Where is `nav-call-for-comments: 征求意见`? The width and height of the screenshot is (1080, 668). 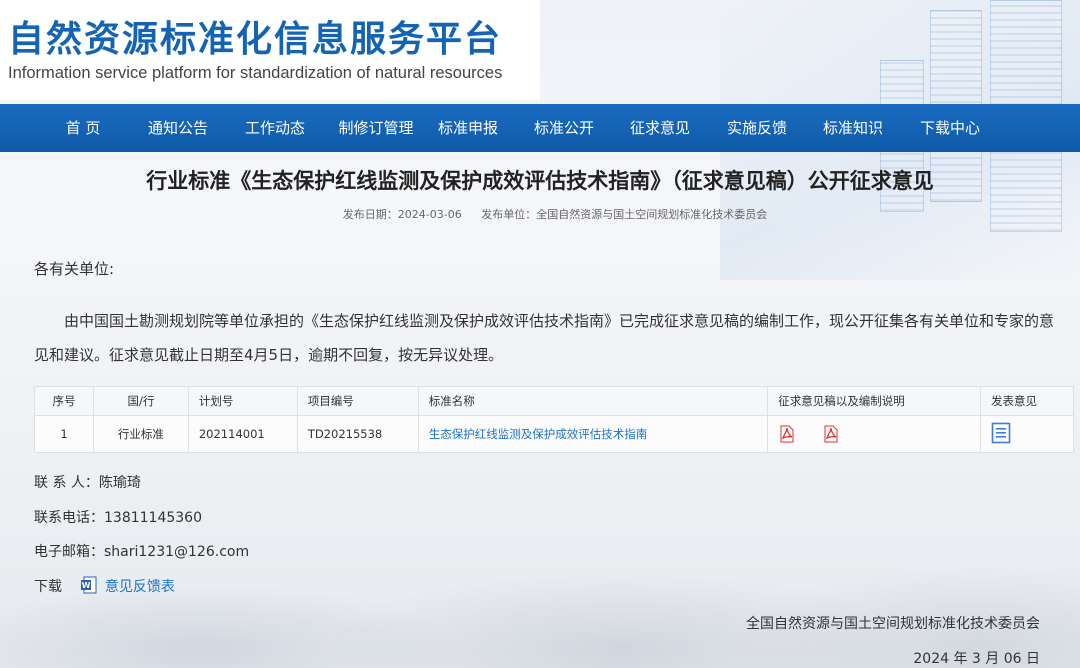
nav-call-for-comments: 征求意见 is located at coordinates (660, 128).